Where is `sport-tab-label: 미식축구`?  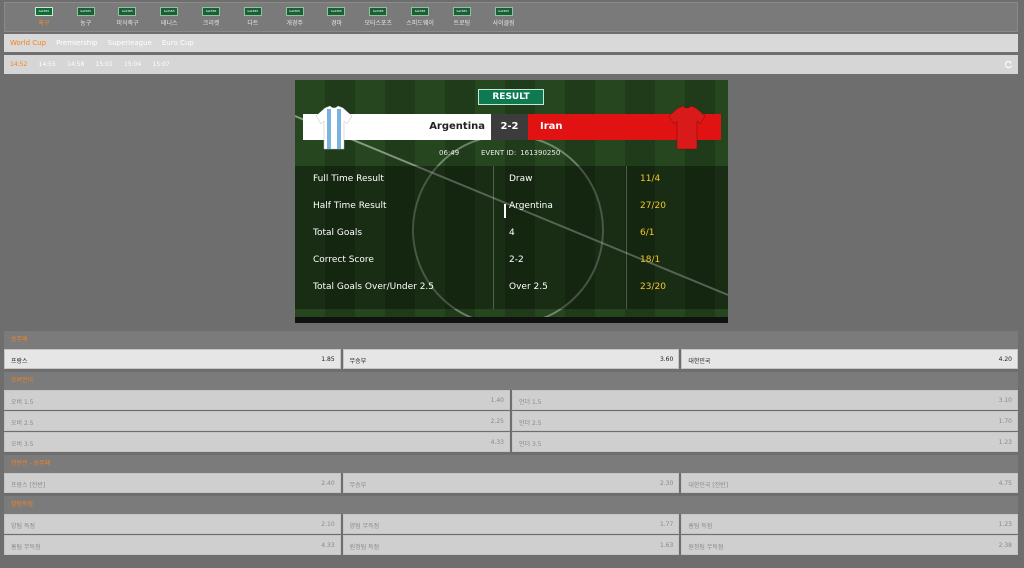 sport-tab-label: 미식축구 is located at coordinates (127, 23).